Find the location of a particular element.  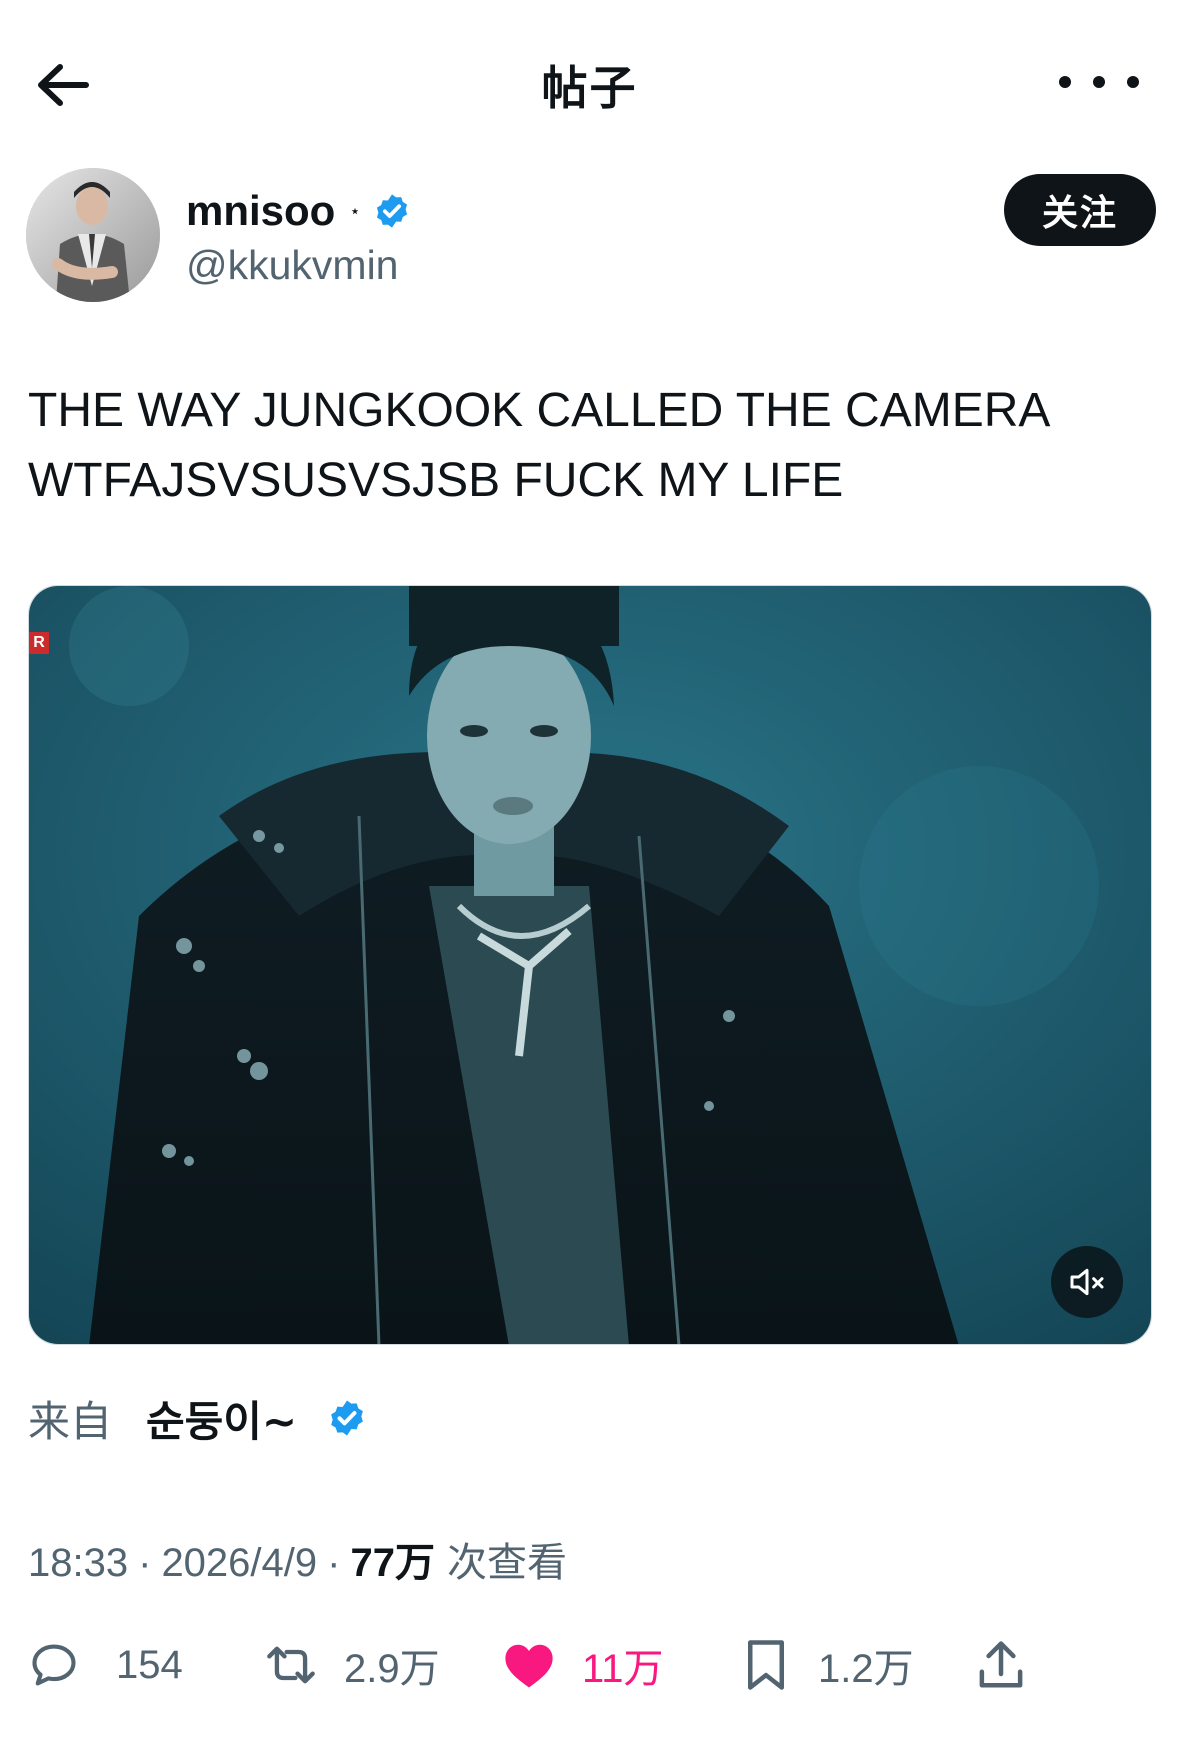

more-options-button is located at coordinates (1099, 82).